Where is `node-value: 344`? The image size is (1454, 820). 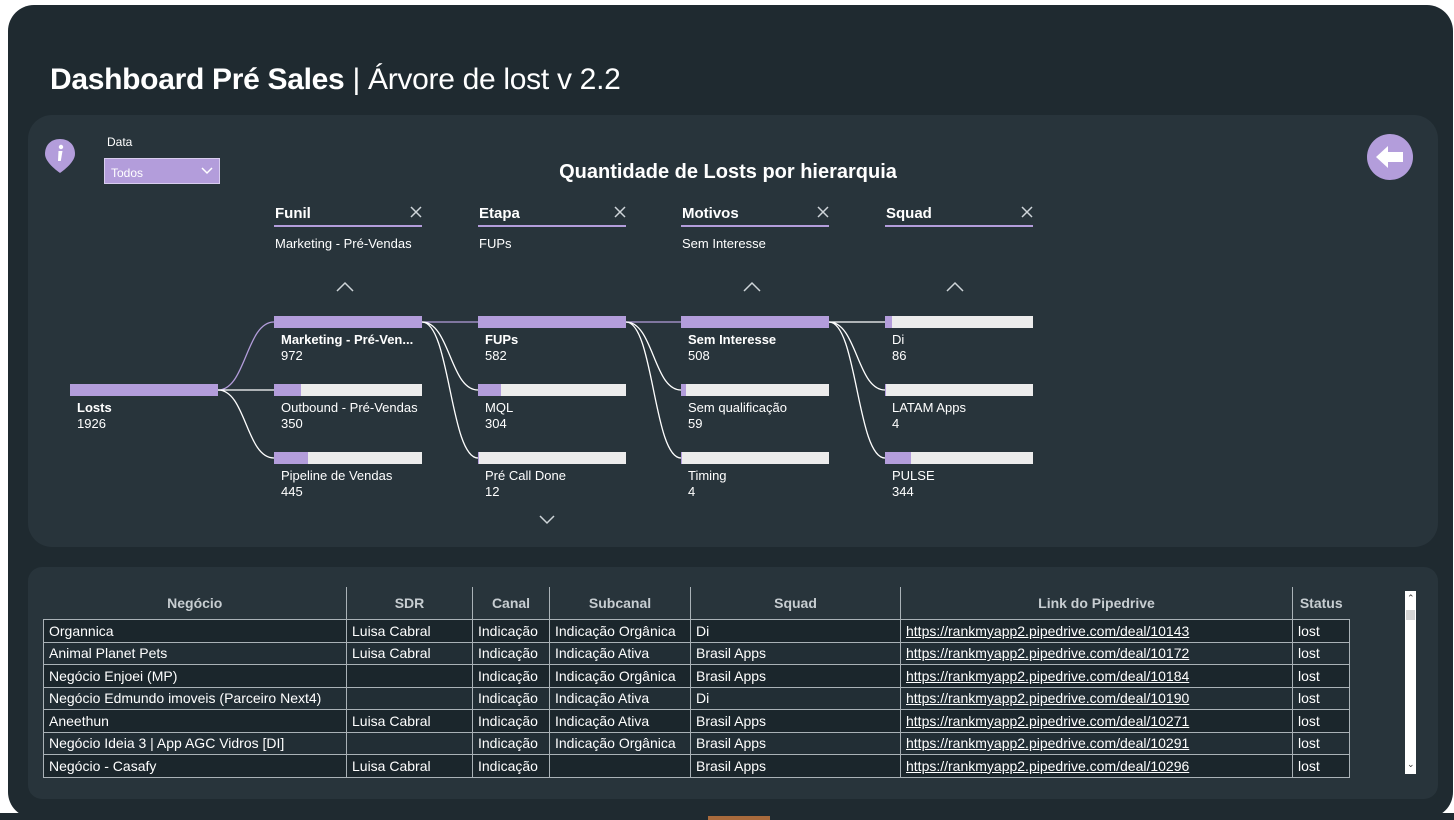 node-value: 344 is located at coordinates (903, 491).